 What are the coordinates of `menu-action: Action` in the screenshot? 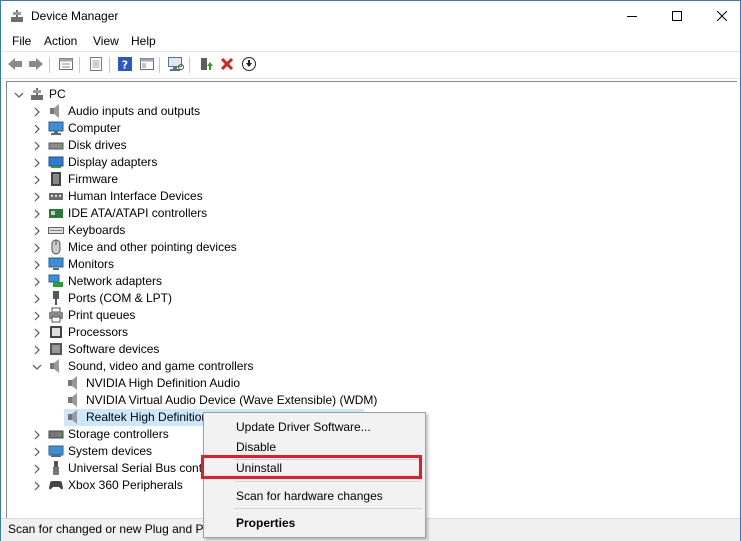 It's located at (60, 41).